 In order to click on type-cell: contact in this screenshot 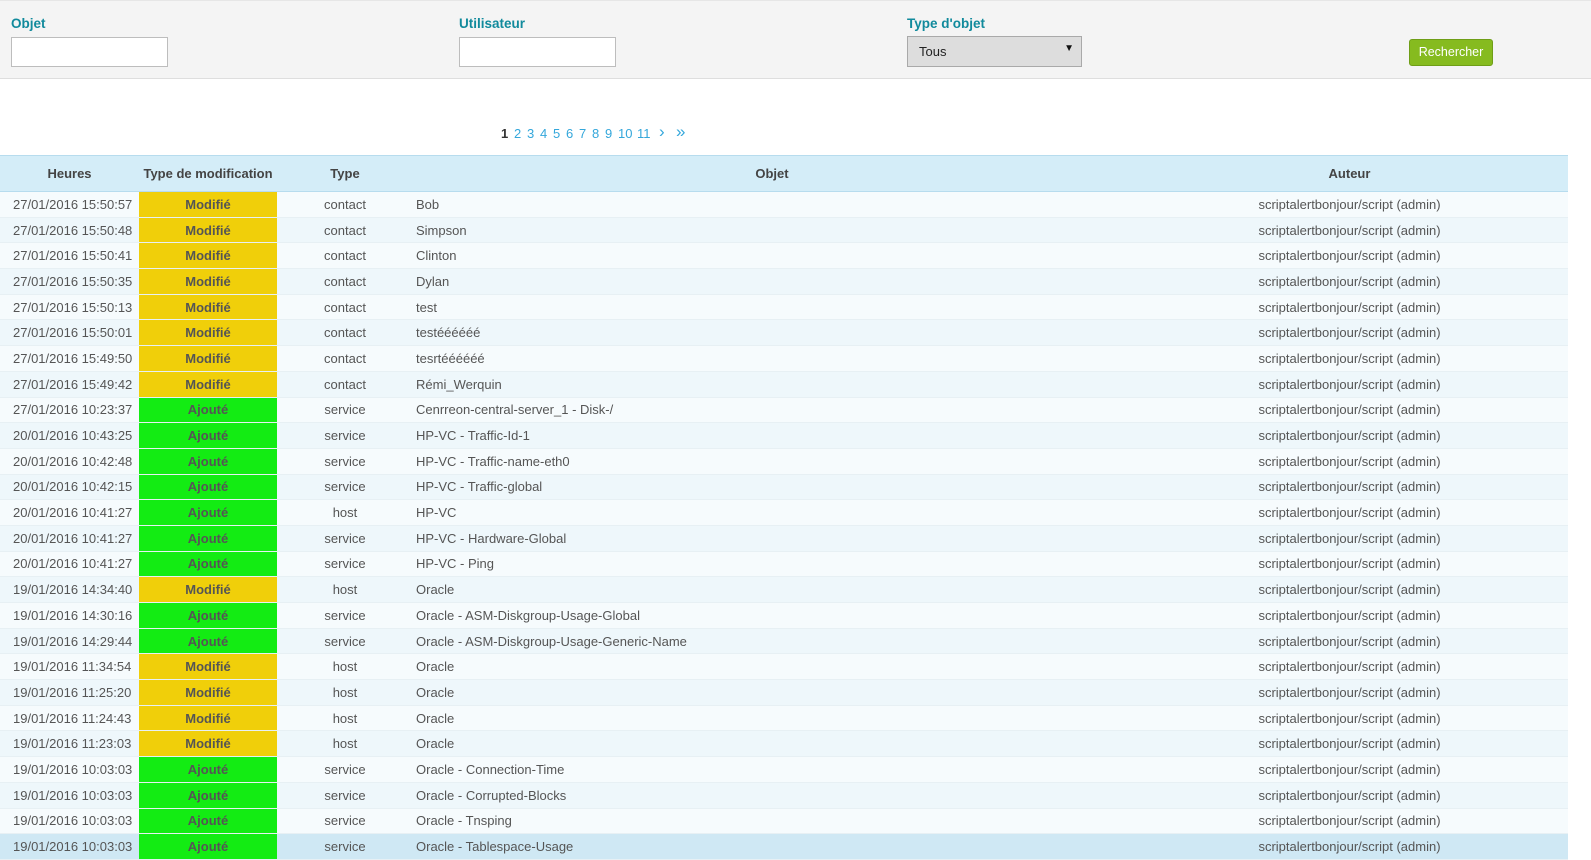, I will do `click(345, 204)`.